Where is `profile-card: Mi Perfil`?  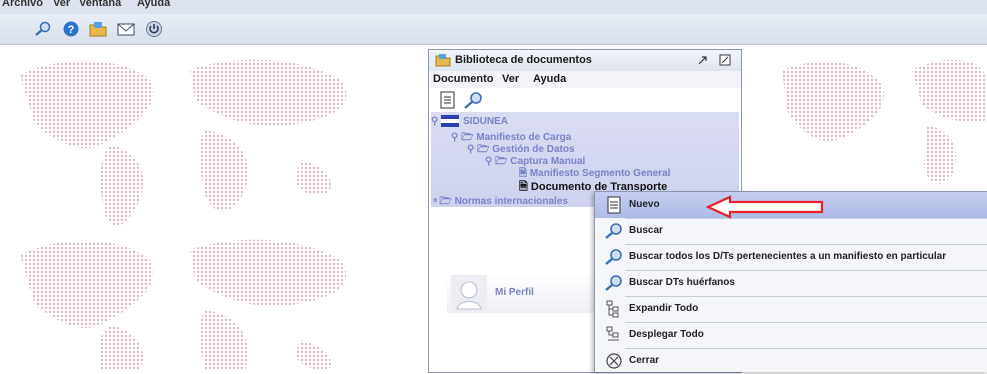 profile-card: Mi Perfil is located at coordinates (522, 293).